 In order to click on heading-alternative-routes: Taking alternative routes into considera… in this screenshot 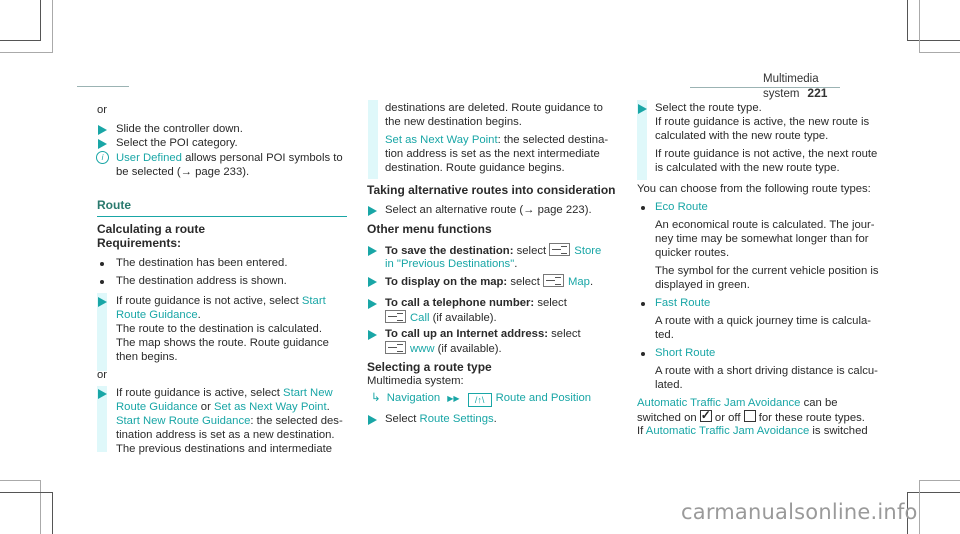, I will do `click(491, 190)`.